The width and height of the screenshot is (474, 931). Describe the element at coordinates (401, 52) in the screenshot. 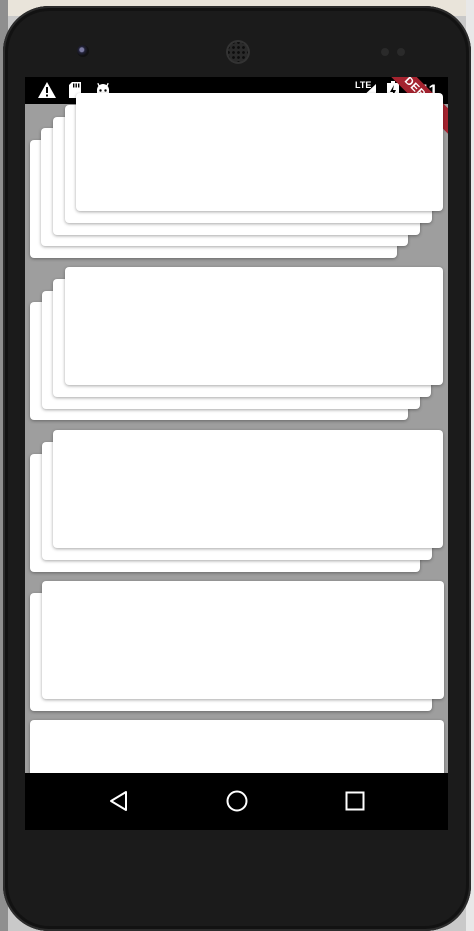

I see `light-sensor` at that location.